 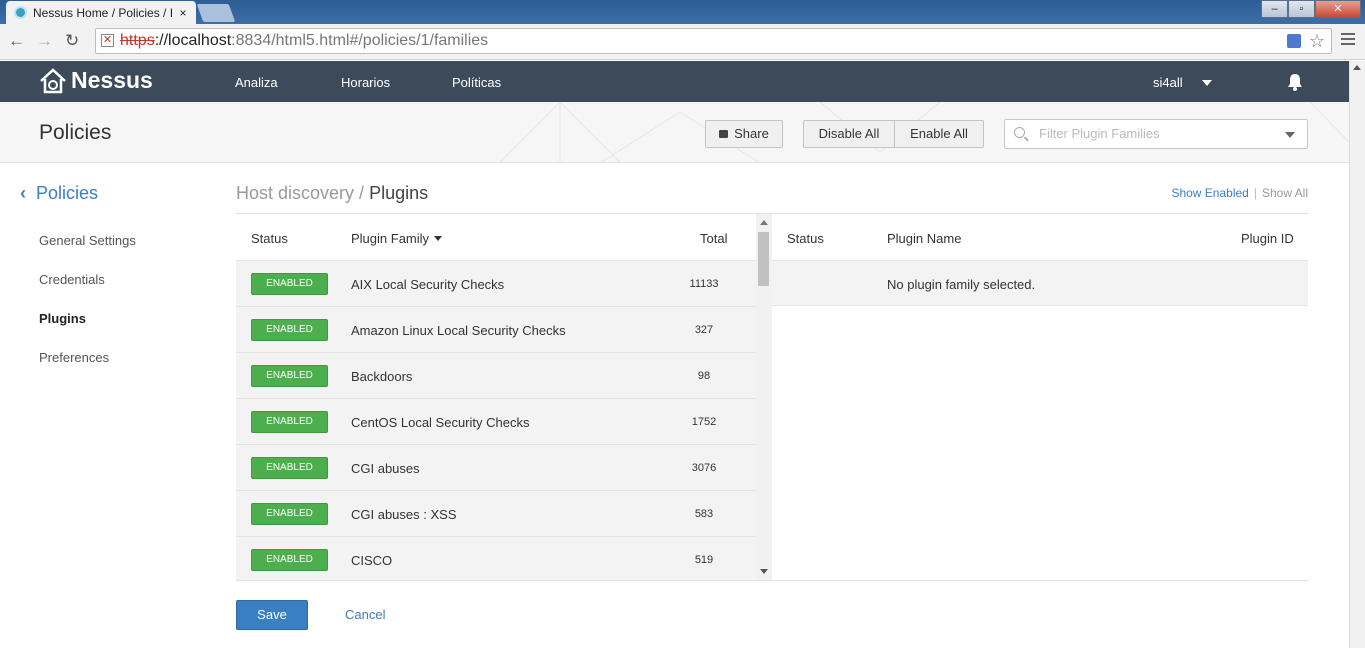 I want to click on families-scrollbar, so click(x=764, y=397).